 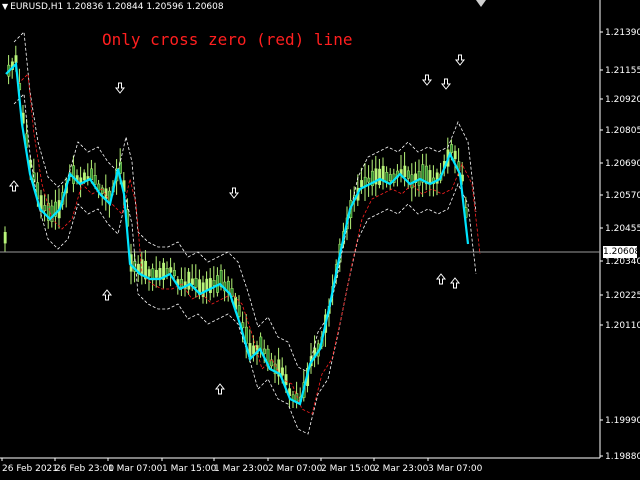 I want to click on price-tick-label: 1.20110, so click(x=622, y=326).